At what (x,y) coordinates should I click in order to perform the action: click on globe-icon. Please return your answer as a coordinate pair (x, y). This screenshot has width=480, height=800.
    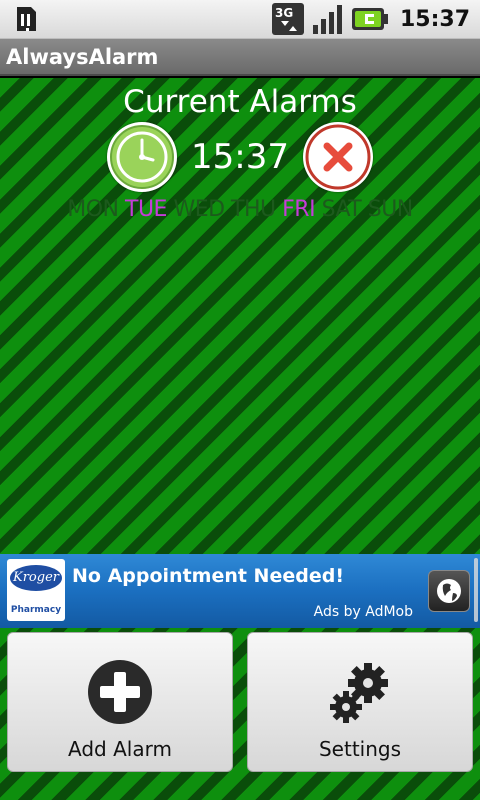
    Looking at the image, I should click on (449, 591).